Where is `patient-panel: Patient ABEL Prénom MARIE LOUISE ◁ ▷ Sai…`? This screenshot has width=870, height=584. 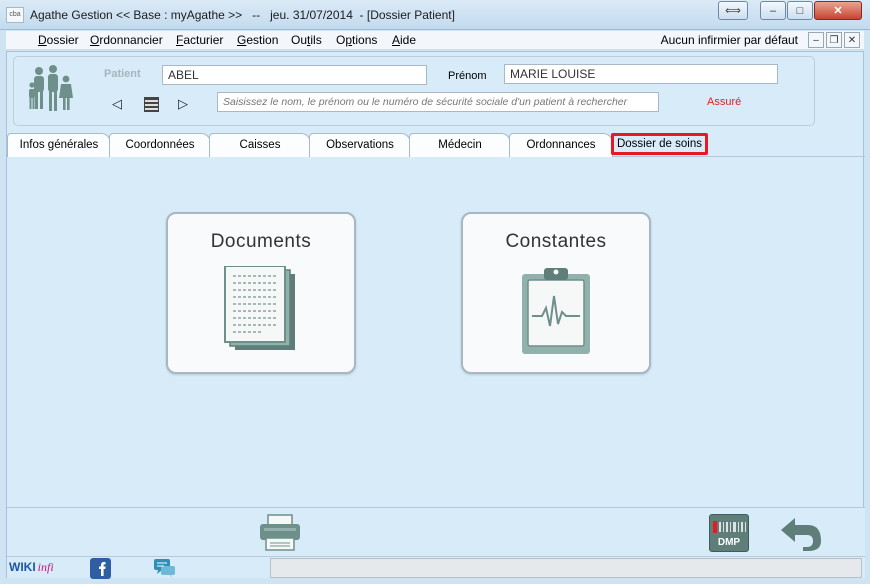 patient-panel: Patient ABEL Prénom MARIE LOUISE ◁ ▷ Sai… is located at coordinates (414, 91).